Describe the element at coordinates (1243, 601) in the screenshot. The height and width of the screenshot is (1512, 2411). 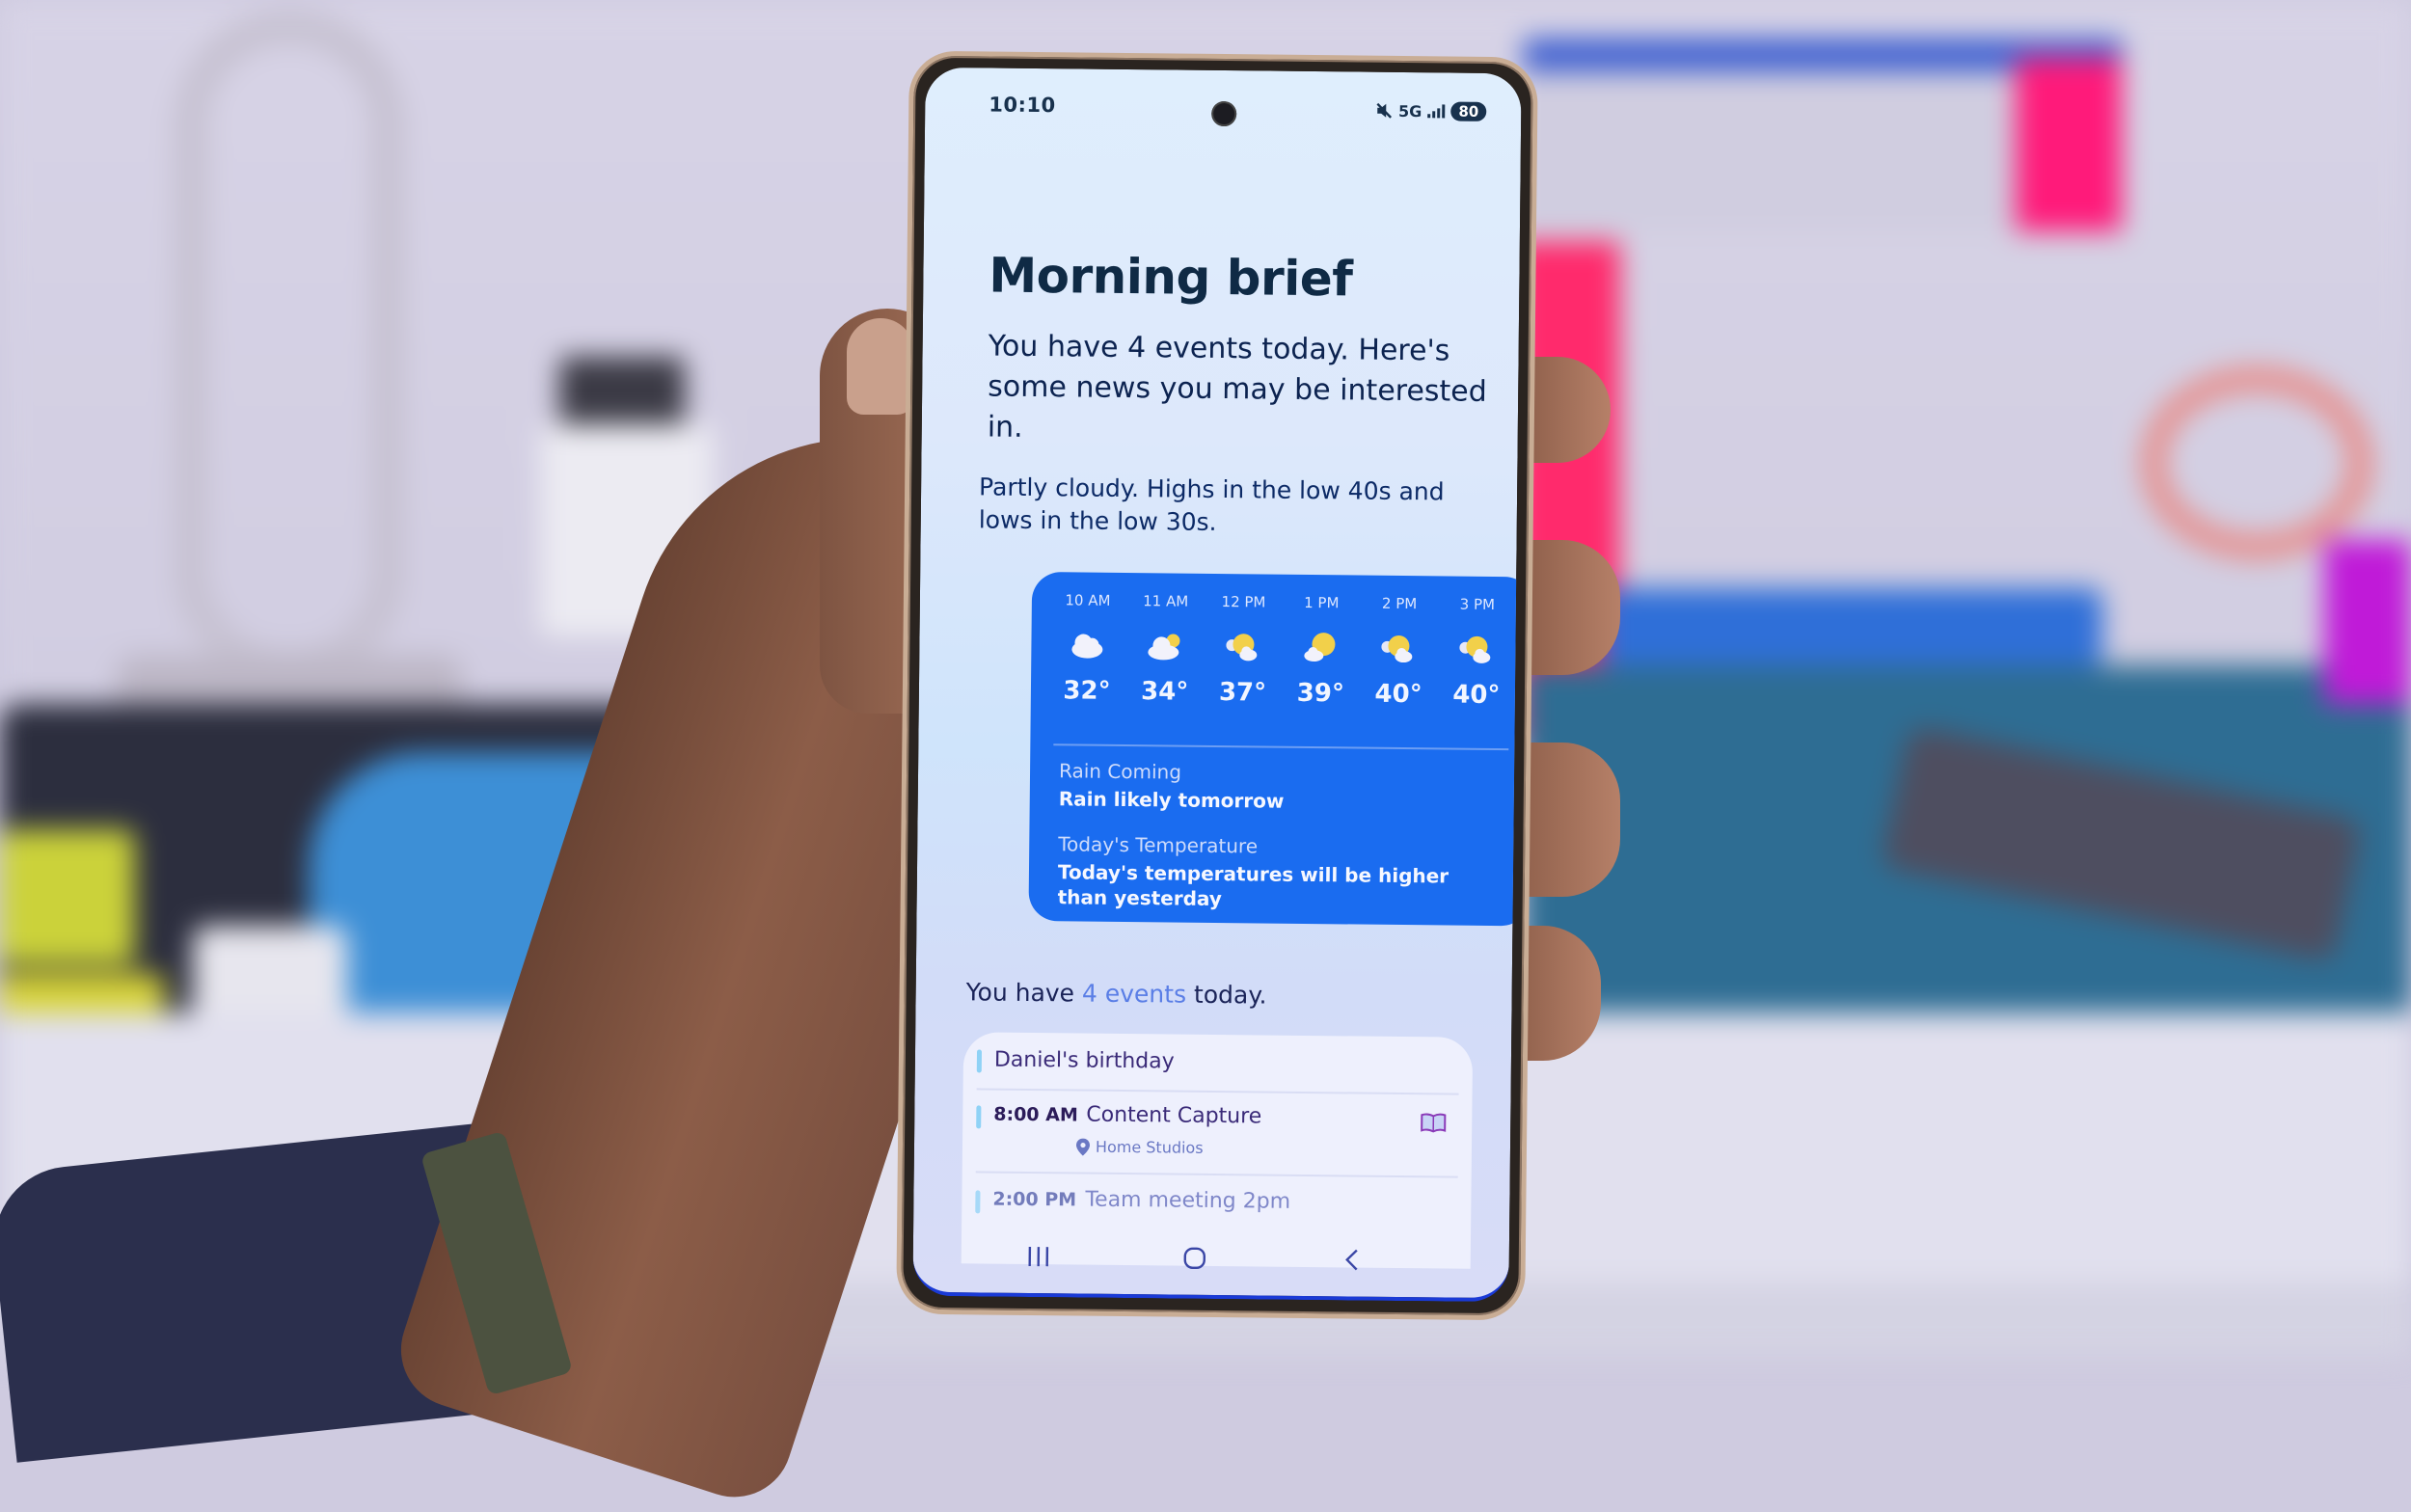
I see `hour-time: 12 PM` at that location.